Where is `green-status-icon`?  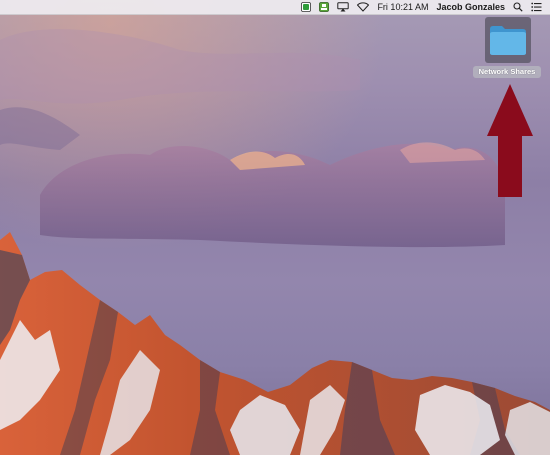
green-status-icon is located at coordinates (306, 7).